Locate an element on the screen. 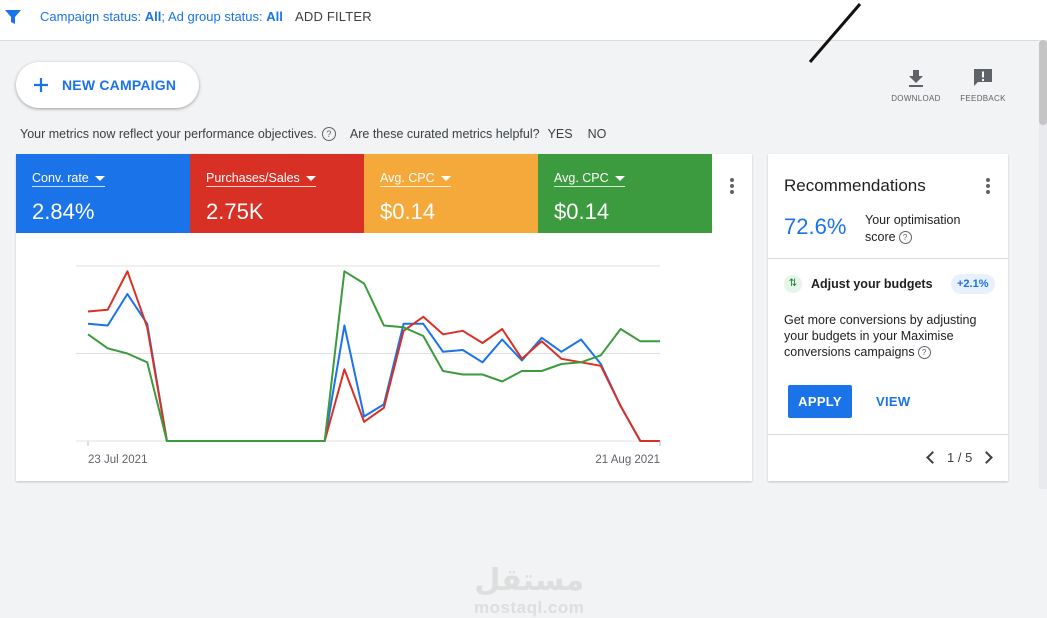 The width and height of the screenshot is (1047, 618). metric-selector: Purchases/Sales is located at coordinates (261, 179).